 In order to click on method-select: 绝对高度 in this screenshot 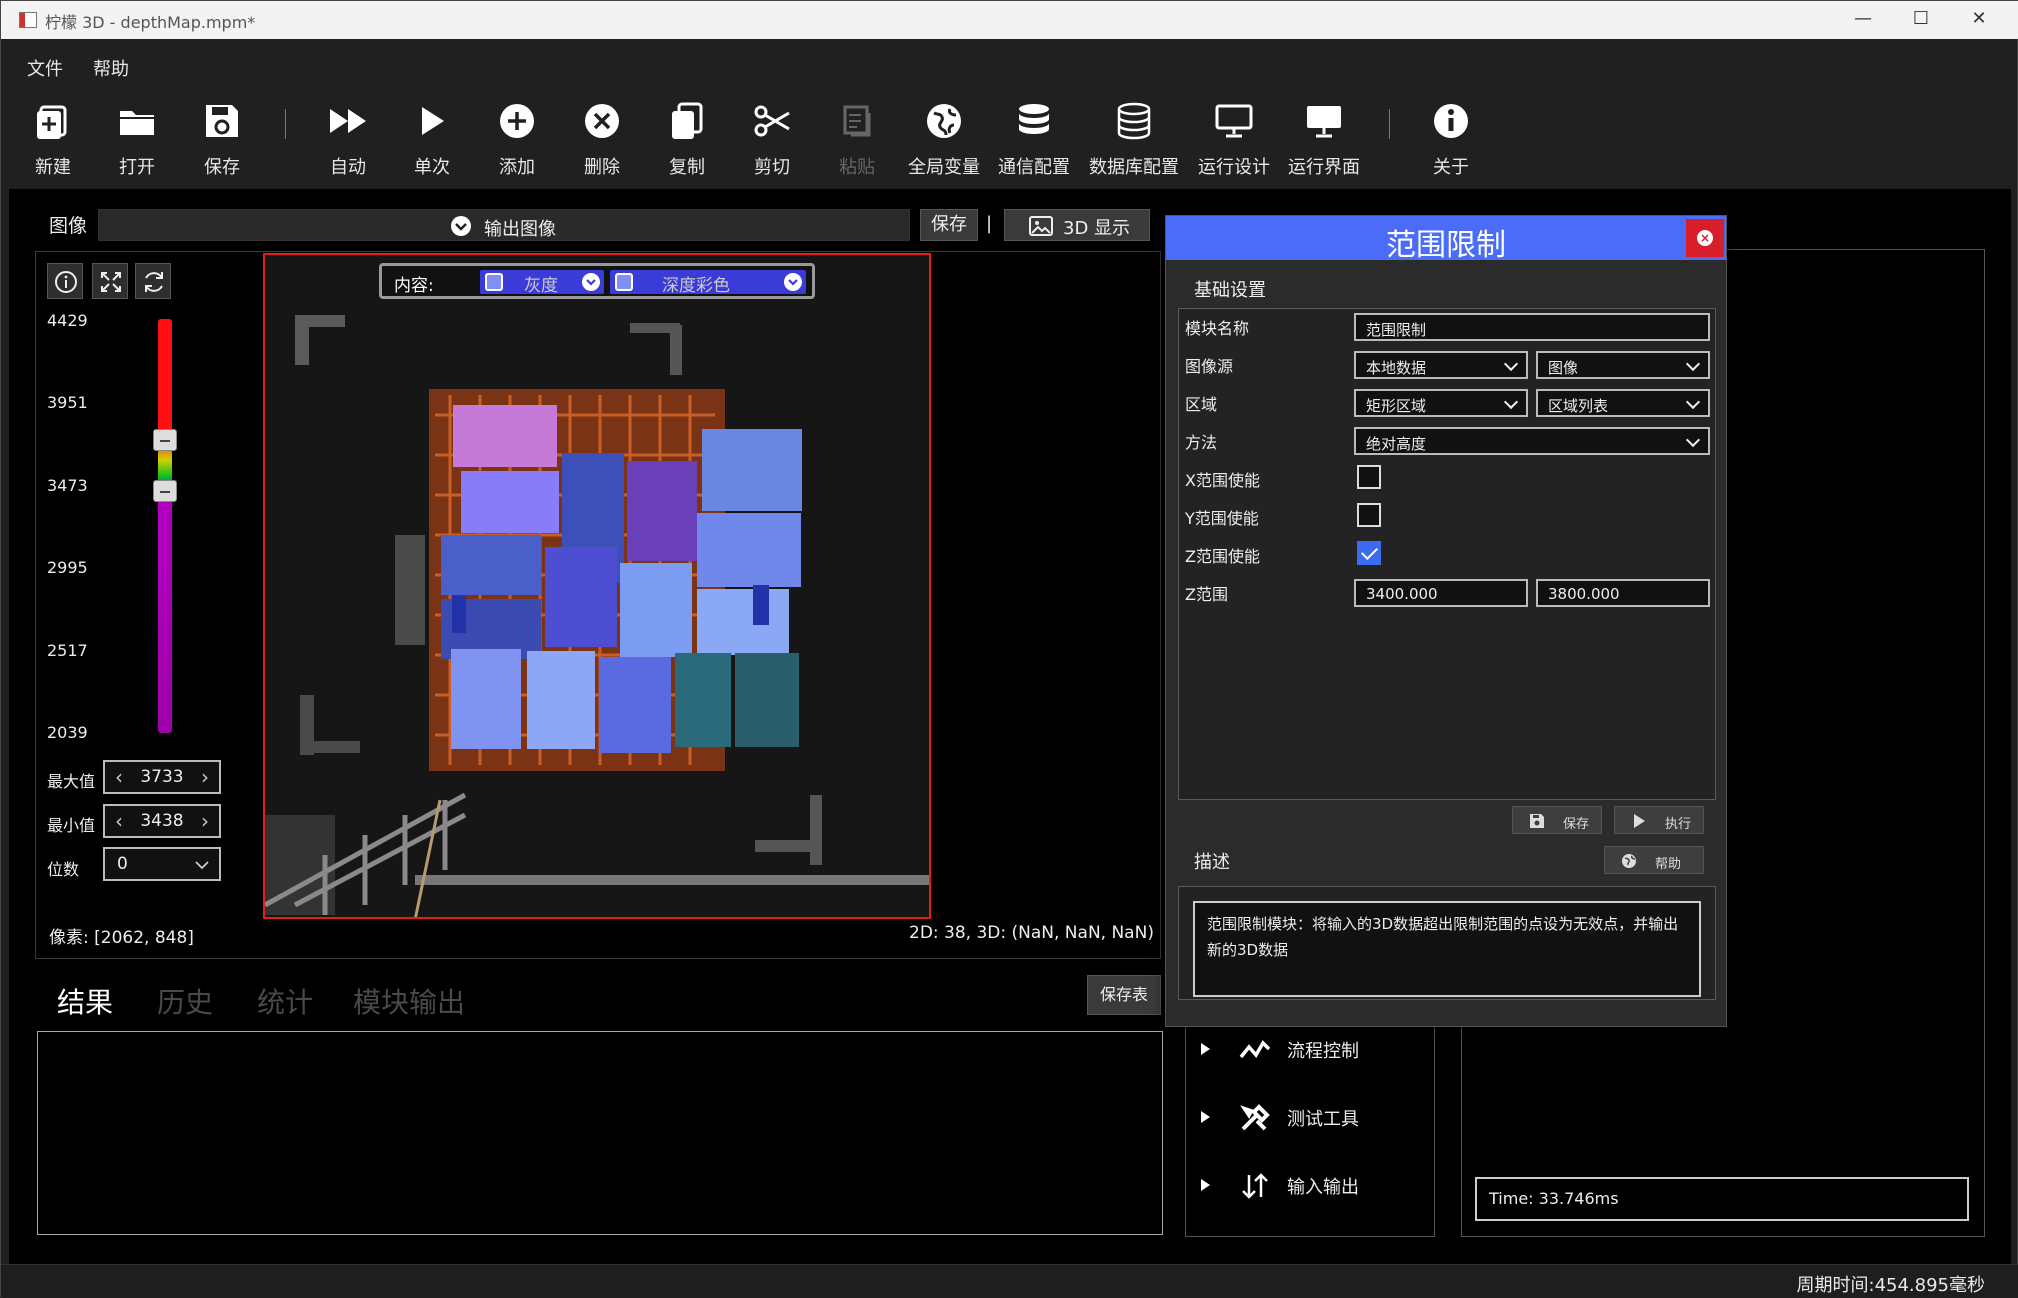, I will do `click(1532, 441)`.